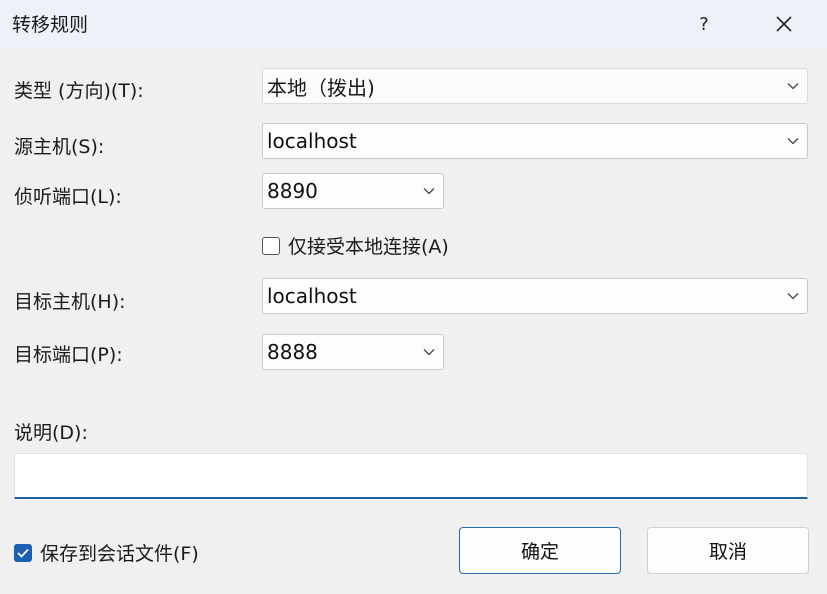 The image size is (827, 594). Describe the element at coordinates (535, 86) in the screenshot. I see `type-select: 本地（拨出)` at that location.